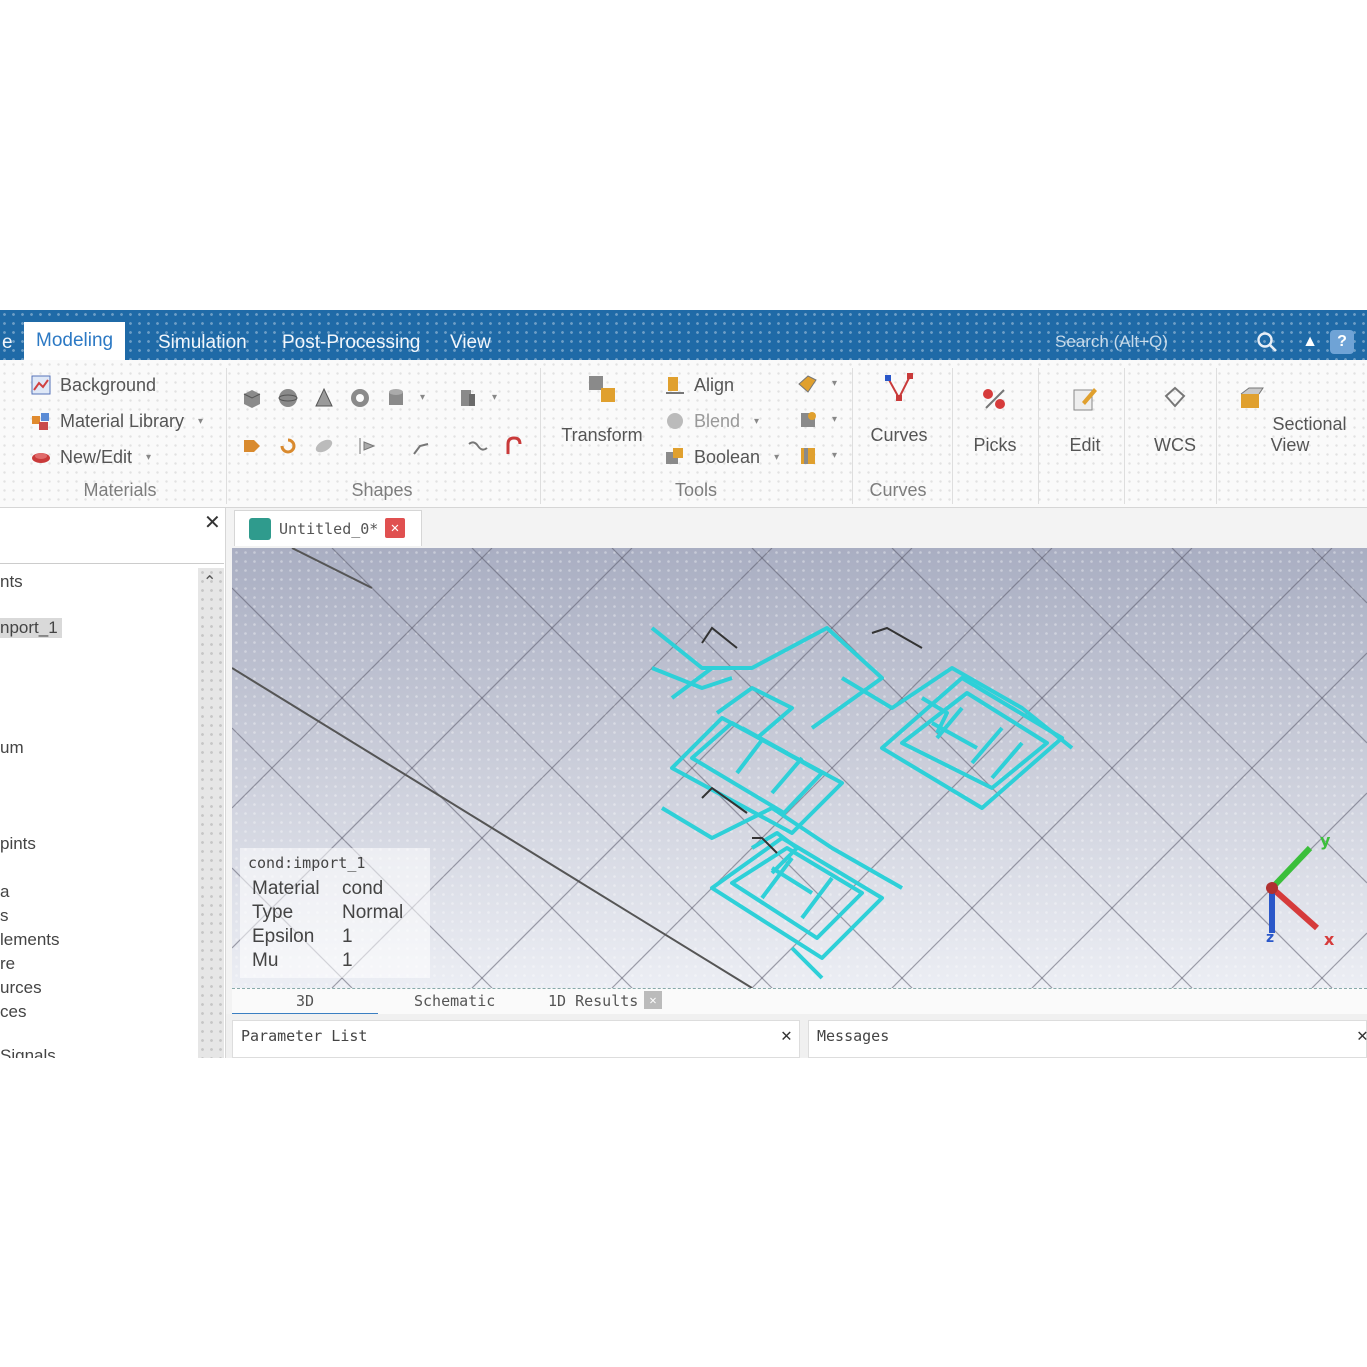 The height and width of the screenshot is (1367, 1367). I want to click on sectional-view-label: Sectional View, so click(1308, 434).